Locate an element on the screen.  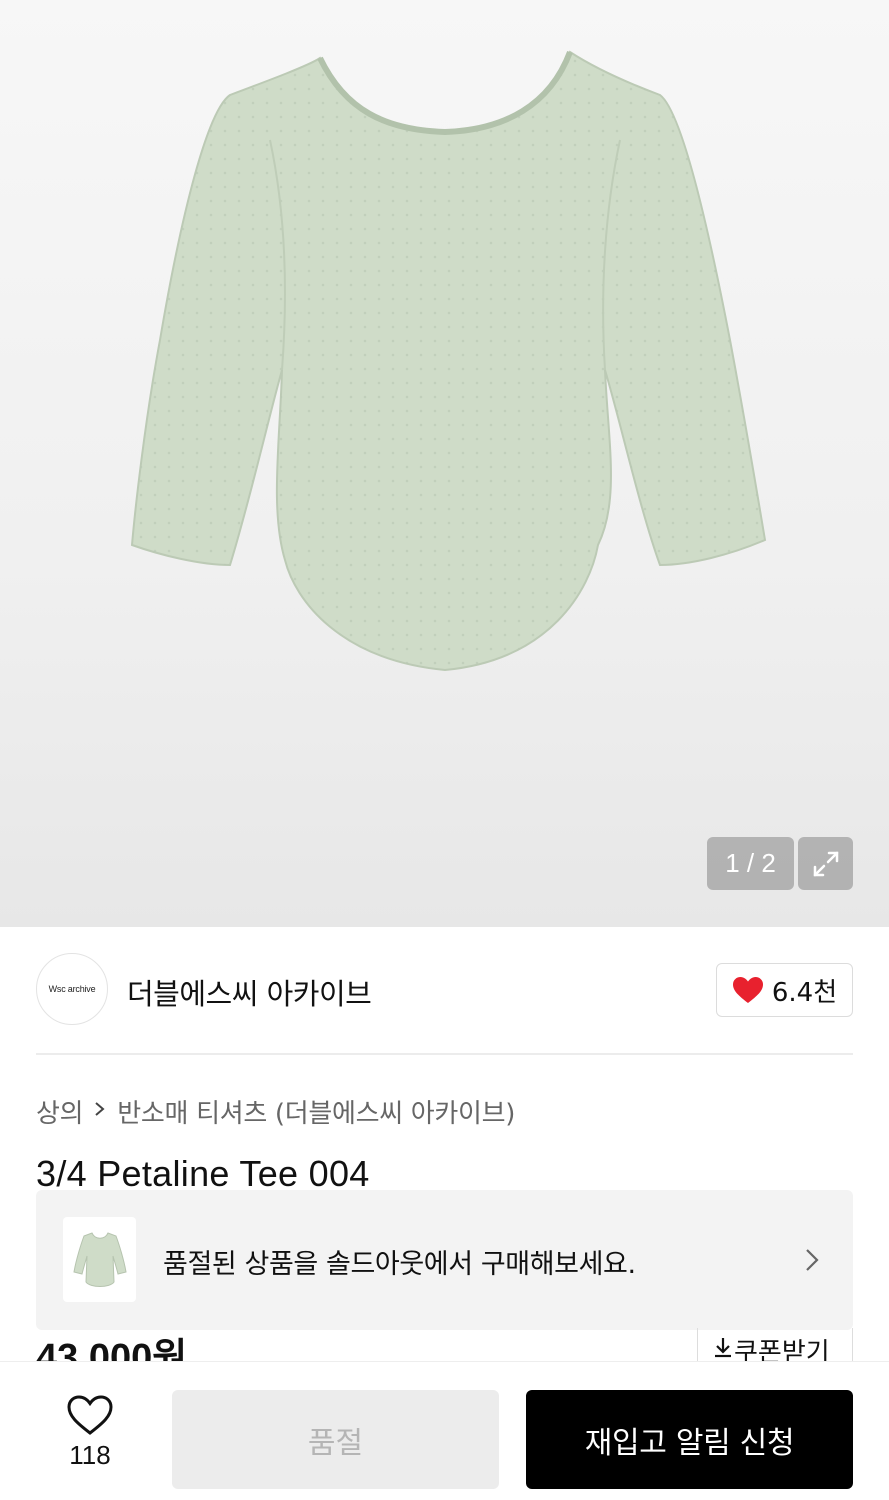
product-title: 3/4 Petaline Tee 004 is located at coordinates (203, 1173).